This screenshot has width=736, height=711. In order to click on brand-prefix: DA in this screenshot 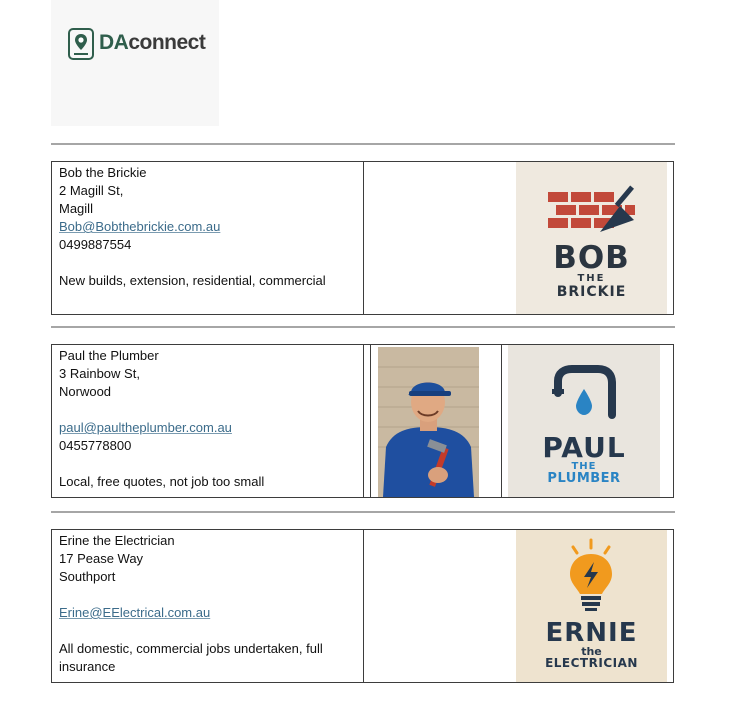, I will do `click(114, 42)`.